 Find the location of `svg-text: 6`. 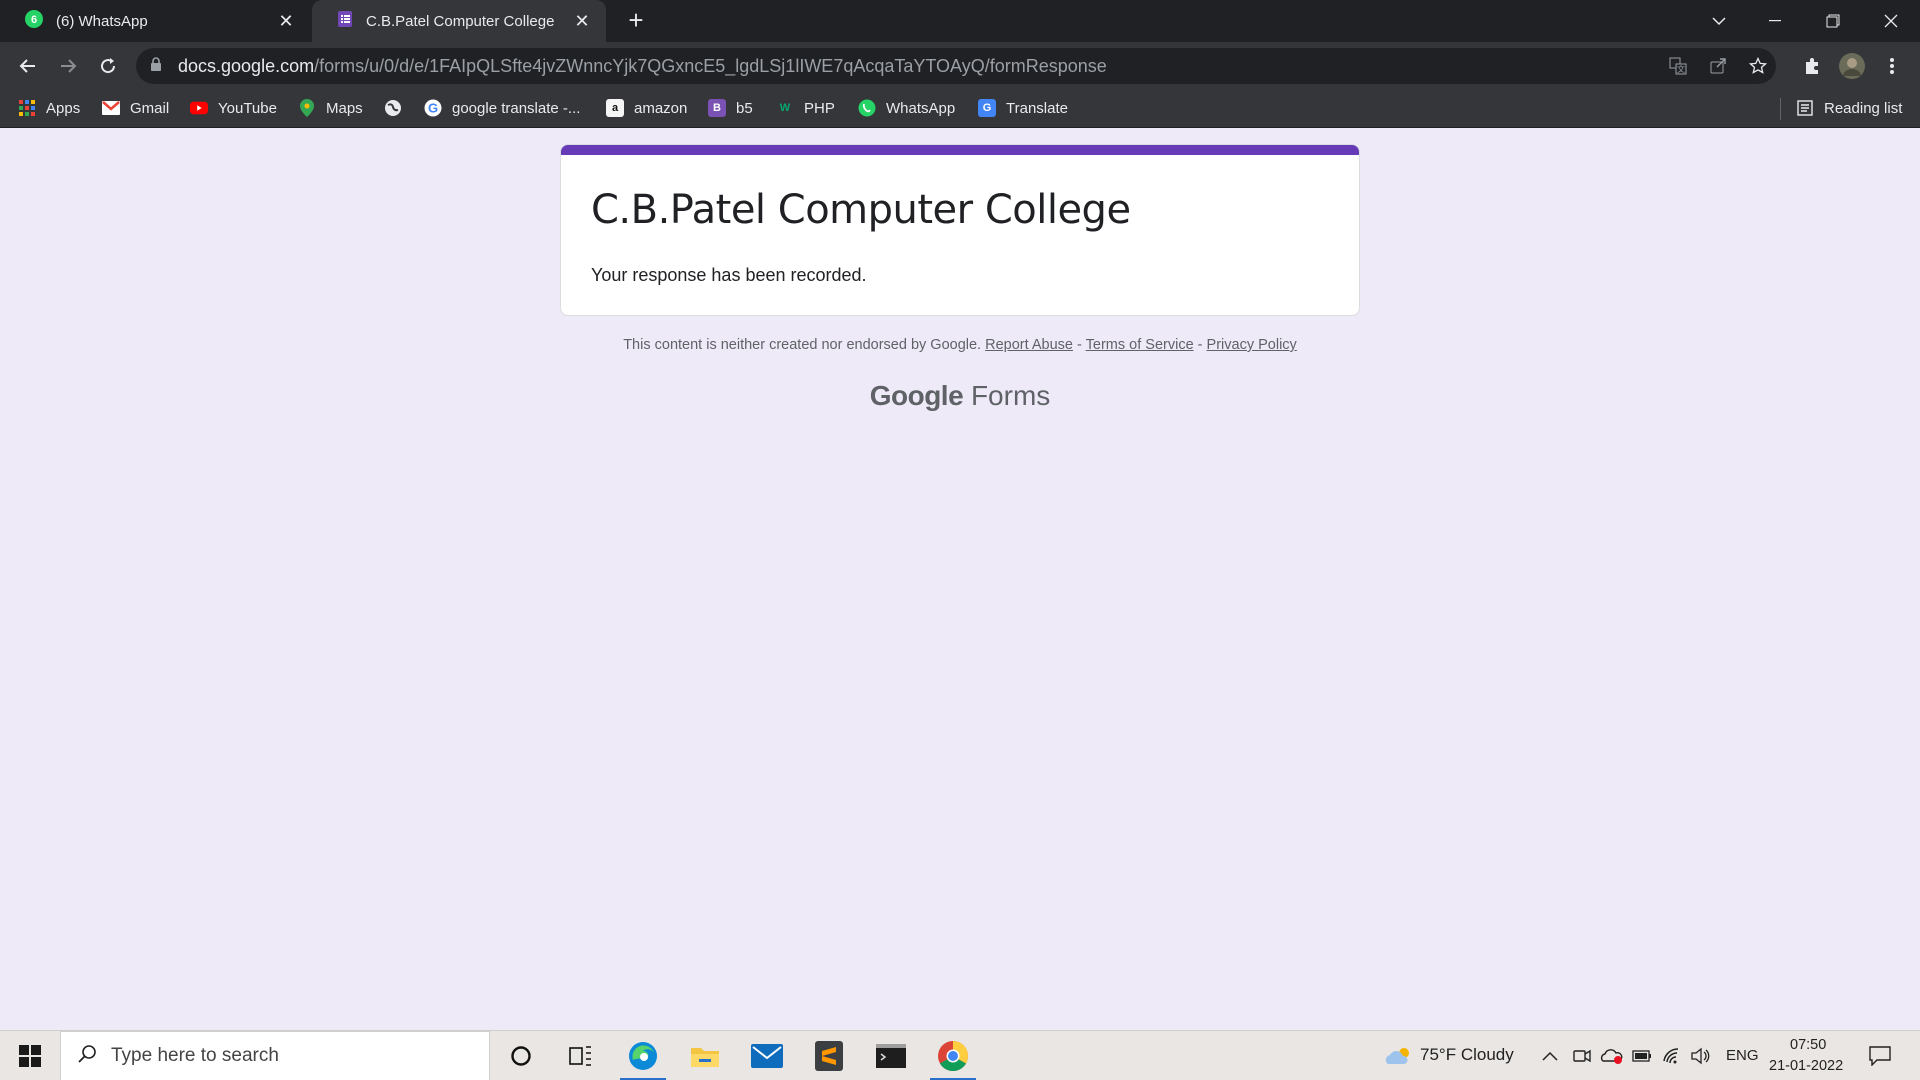

svg-text: 6 is located at coordinates (34, 20).